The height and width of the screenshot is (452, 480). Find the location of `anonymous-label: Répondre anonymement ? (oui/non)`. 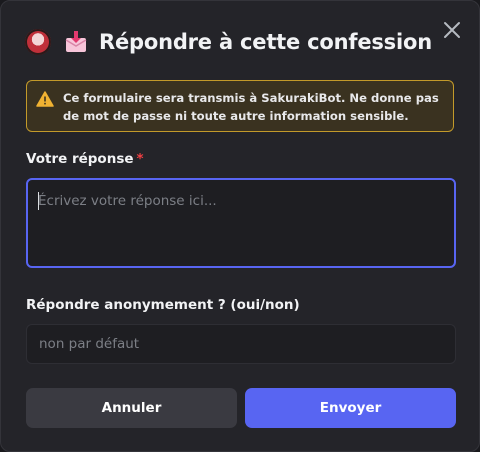

anonymous-label: Répondre anonymement ? (oui/non) is located at coordinates (163, 305).